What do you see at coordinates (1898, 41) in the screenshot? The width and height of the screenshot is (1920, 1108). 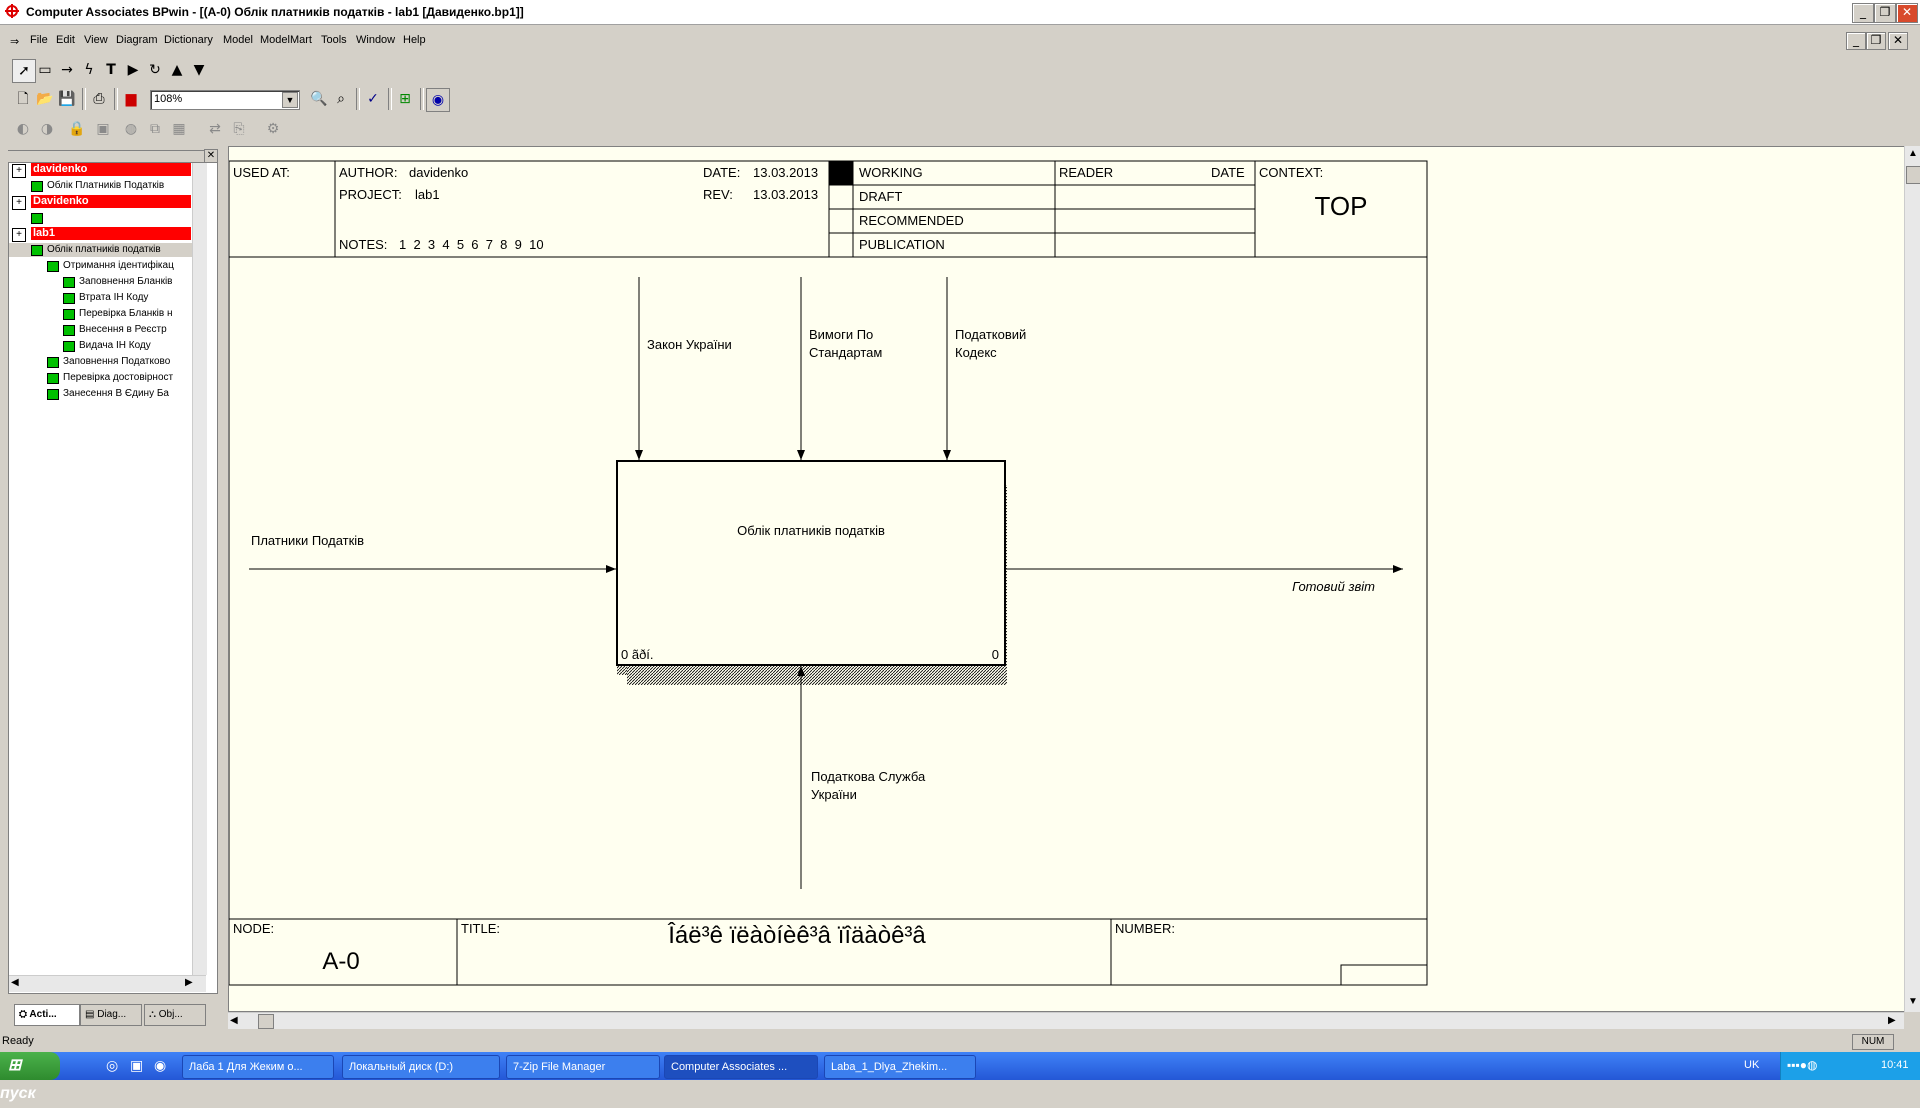 I see `mdi-close-button: ✕` at bounding box center [1898, 41].